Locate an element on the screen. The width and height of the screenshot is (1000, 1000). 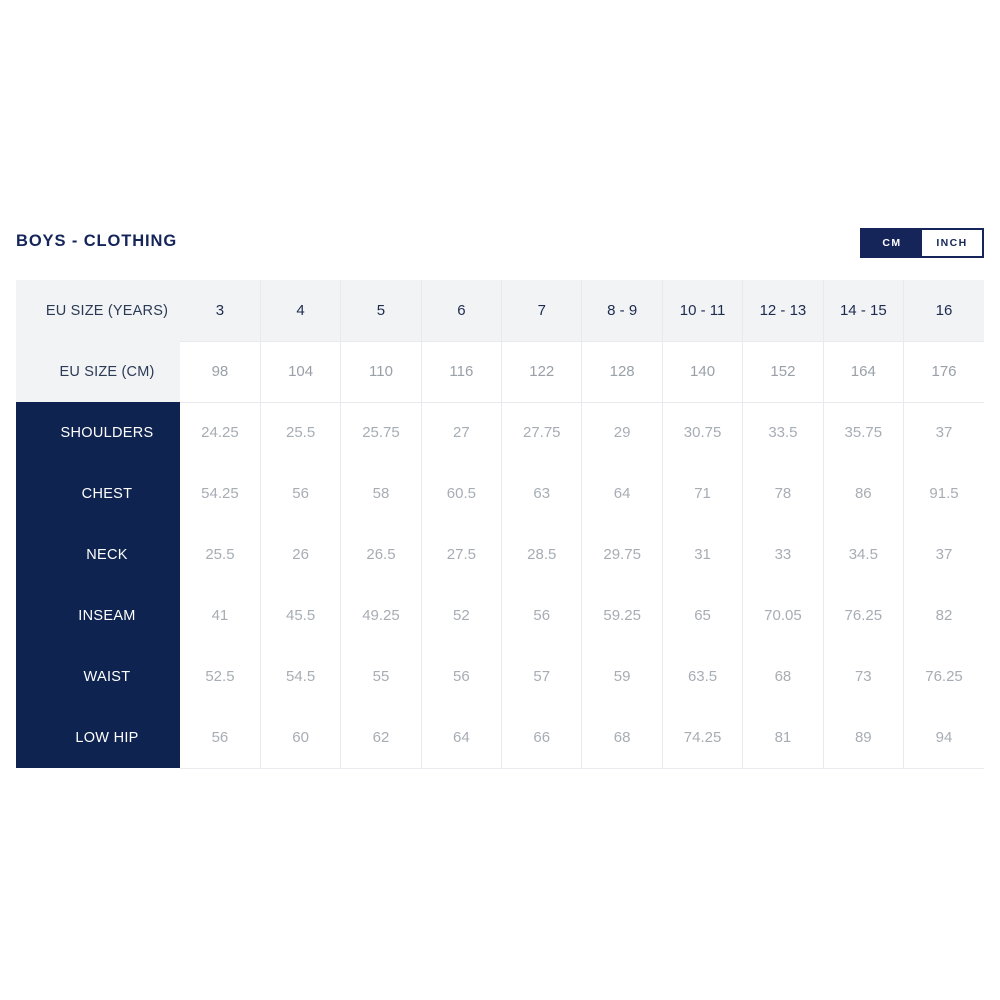
table-row-inseam: INSEAM 41 45.5 49.25 52 56 59.25 65 70.05 76.25 82 is located at coordinates (500, 615).